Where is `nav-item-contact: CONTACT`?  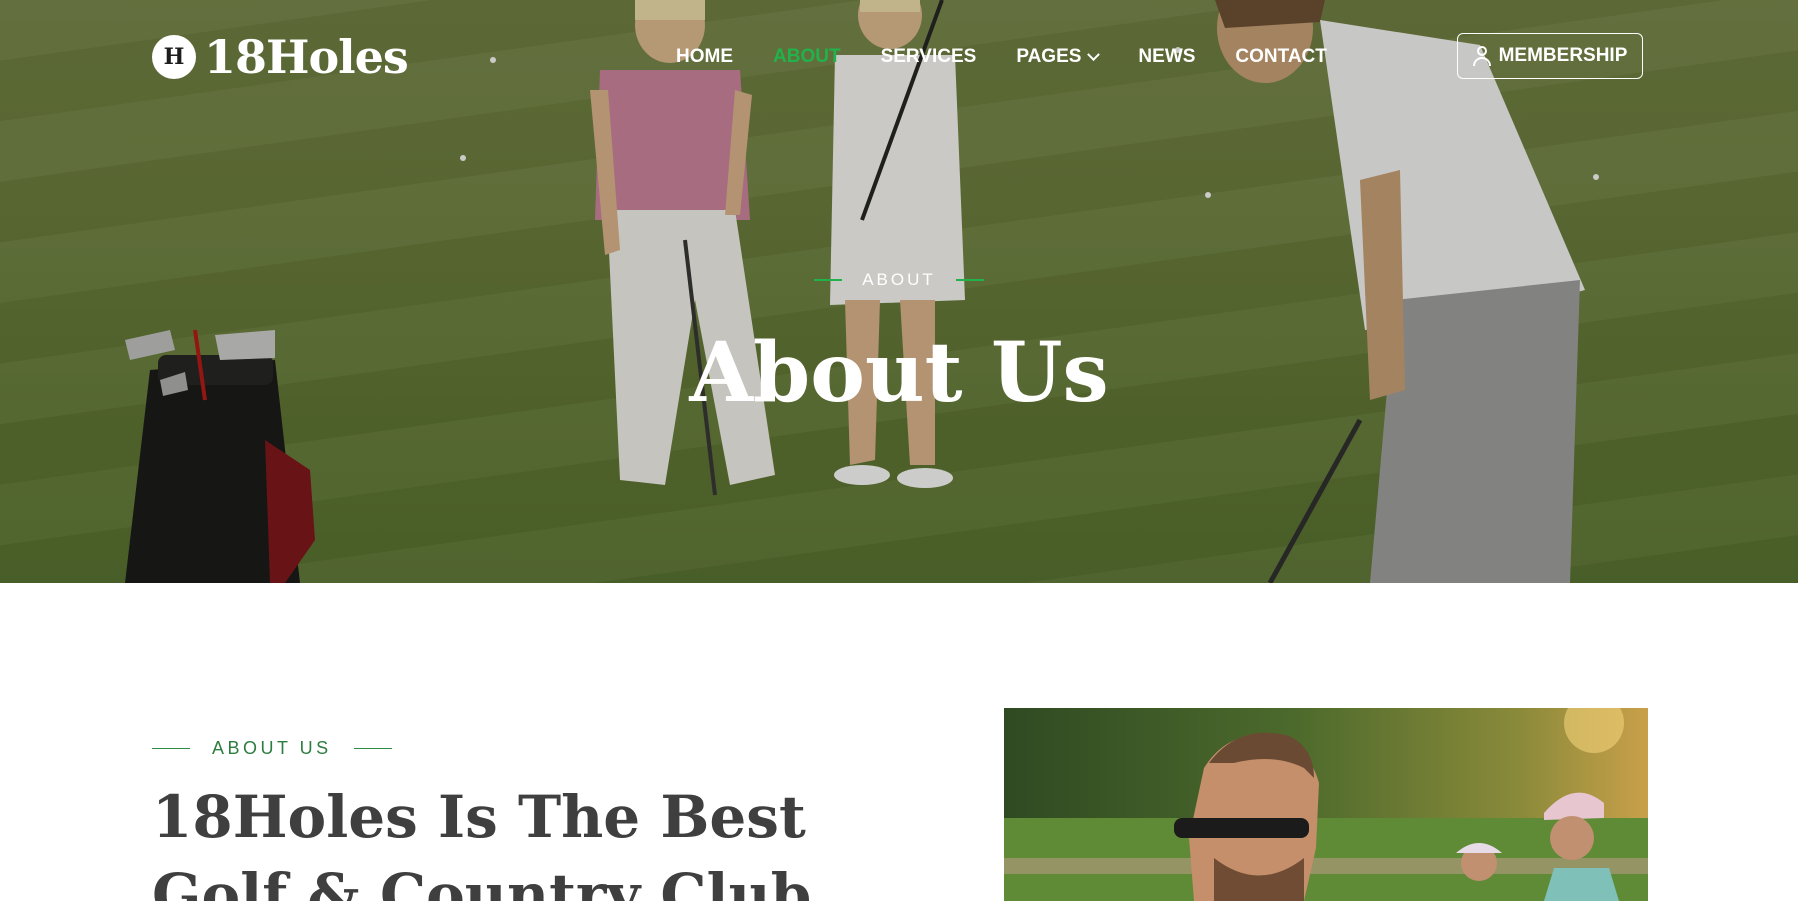 nav-item-contact: CONTACT is located at coordinates (1280, 57).